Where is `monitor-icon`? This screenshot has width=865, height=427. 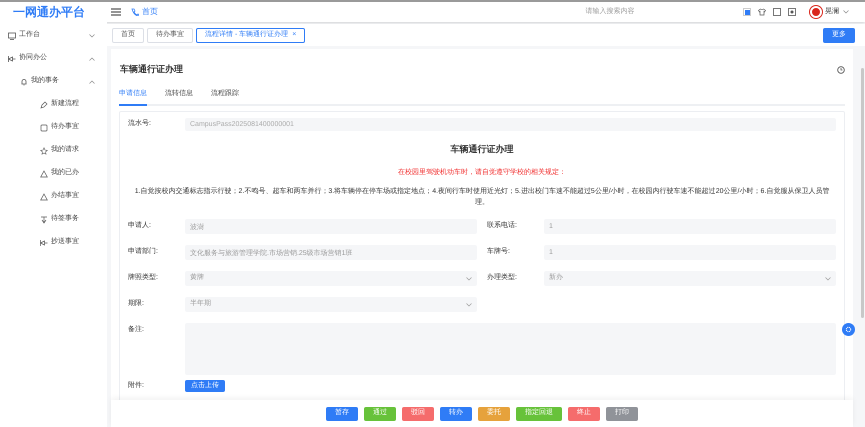 monitor-icon is located at coordinates (12, 36).